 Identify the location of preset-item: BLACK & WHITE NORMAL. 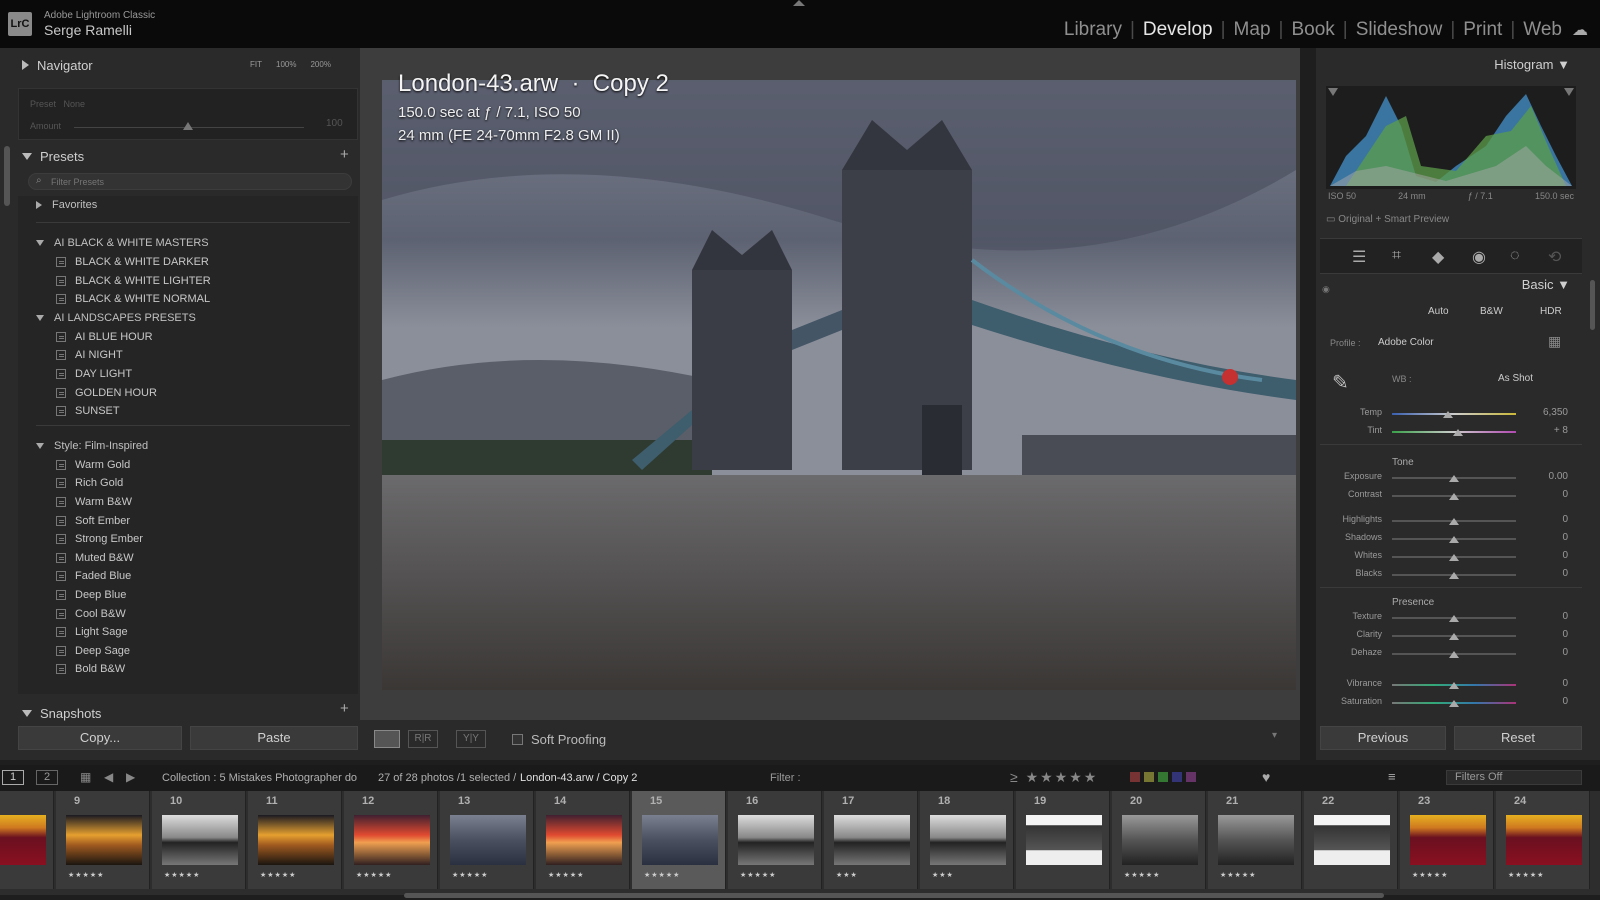
(133, 299).